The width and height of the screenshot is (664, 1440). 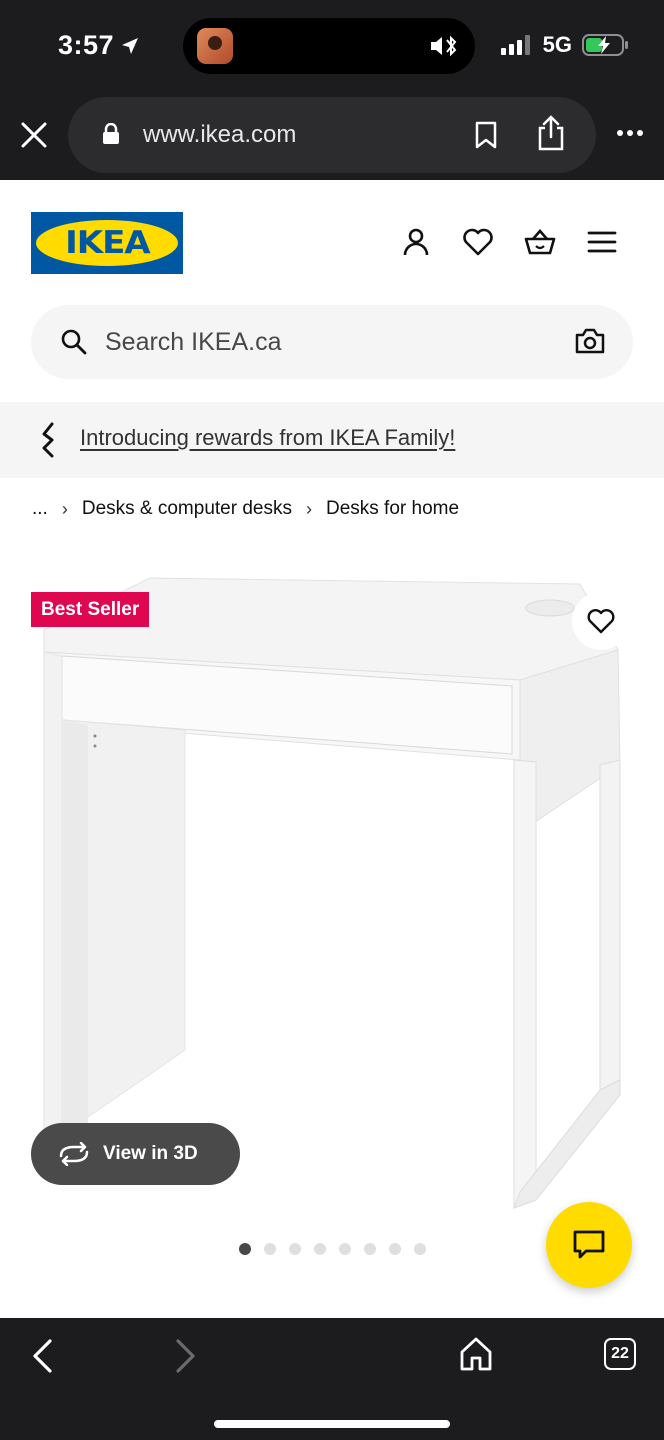 What do you see at coordinates (43, 1356) in the screenshot?
I see `back-icon` at bounding box center [43, 1356].